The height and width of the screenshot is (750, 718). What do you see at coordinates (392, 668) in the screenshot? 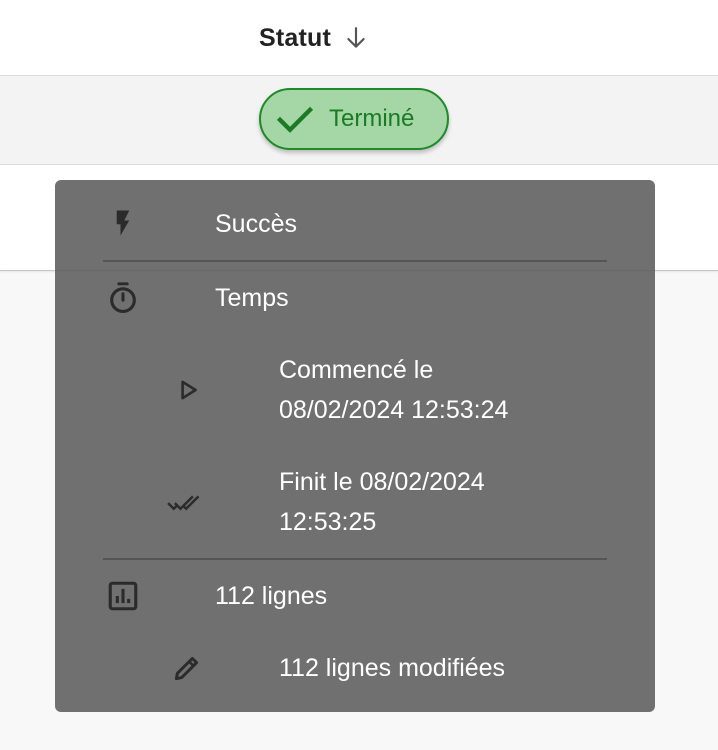
I see `modified-label: 112 lignes modifiées` at bounding box center [392, 668].